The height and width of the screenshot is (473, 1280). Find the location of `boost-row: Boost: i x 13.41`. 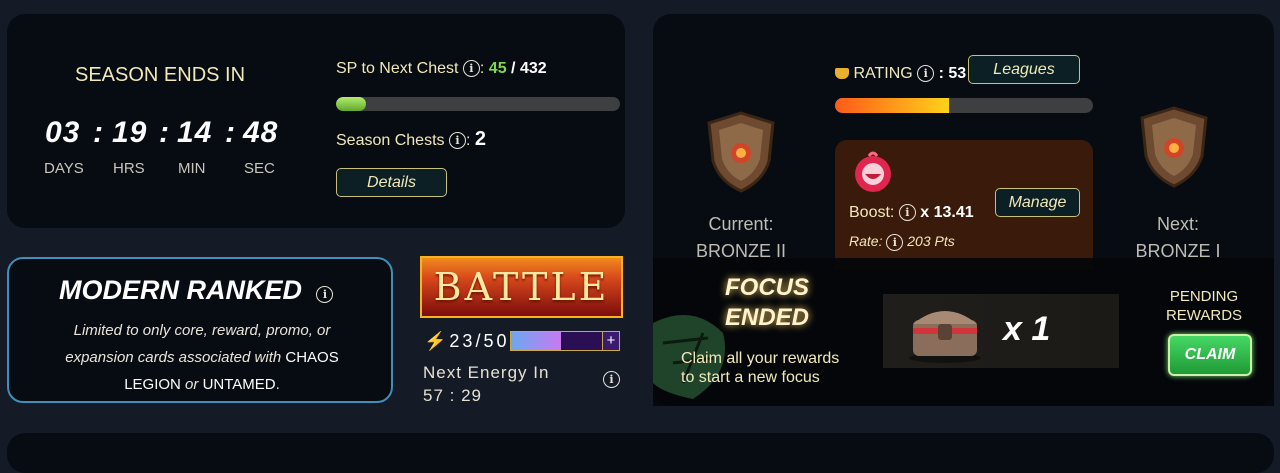

boost-row: Boost: i x 13.41 is located at coordinates (911, 213).